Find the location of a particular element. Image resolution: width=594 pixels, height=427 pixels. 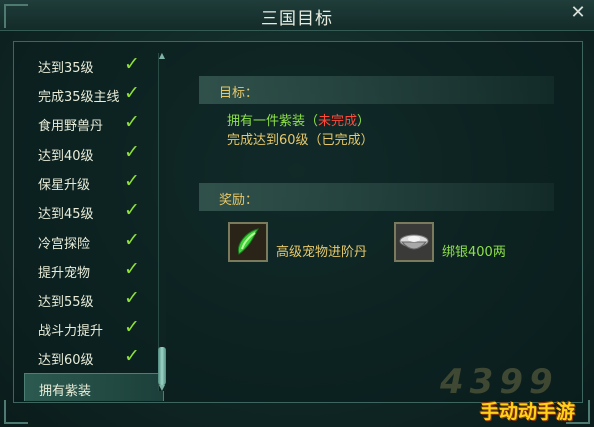

list-item: 食用野兽丹 ✓ is located at coordinates (94, 123).